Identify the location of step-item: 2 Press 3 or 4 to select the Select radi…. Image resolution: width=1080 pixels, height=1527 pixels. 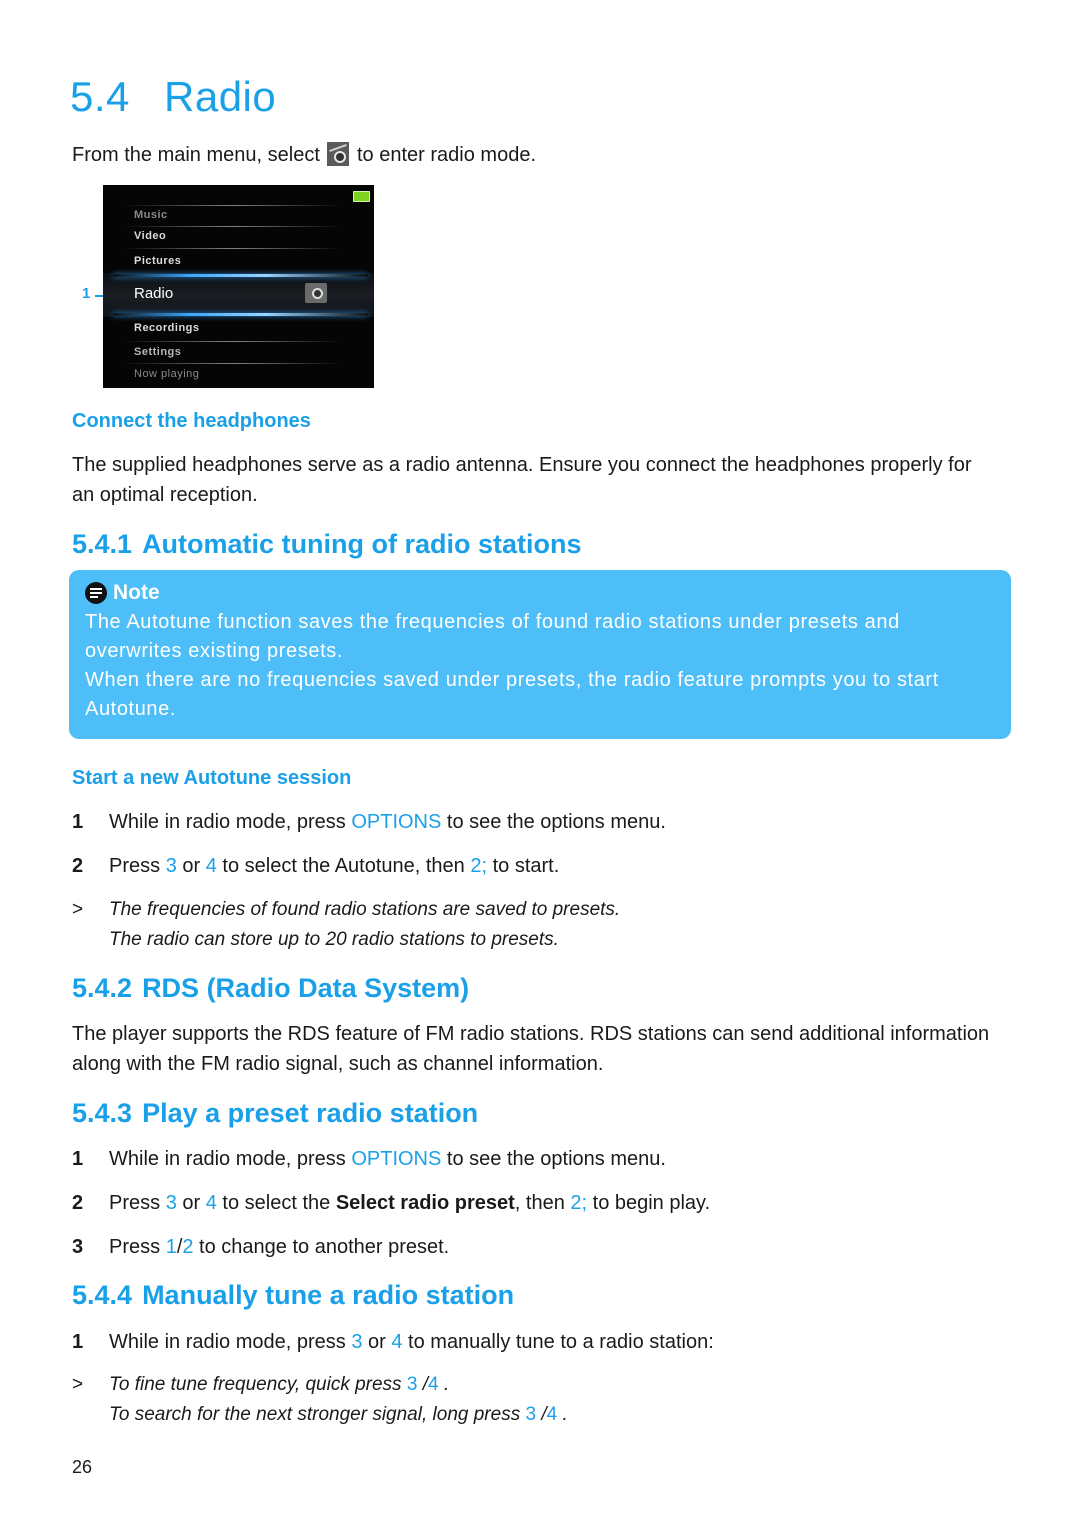
(522, 1203).